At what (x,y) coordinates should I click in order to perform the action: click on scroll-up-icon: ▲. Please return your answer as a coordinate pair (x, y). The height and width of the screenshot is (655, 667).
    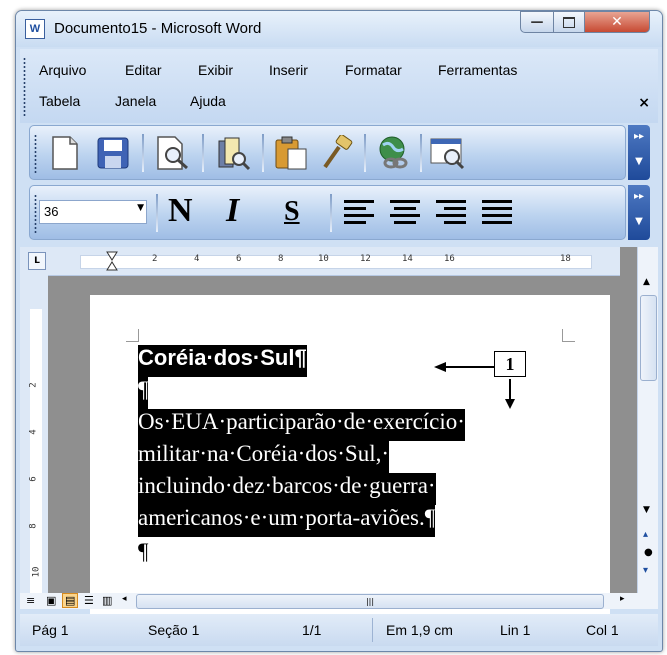
    Looking at the image, I should click on (646, 282).